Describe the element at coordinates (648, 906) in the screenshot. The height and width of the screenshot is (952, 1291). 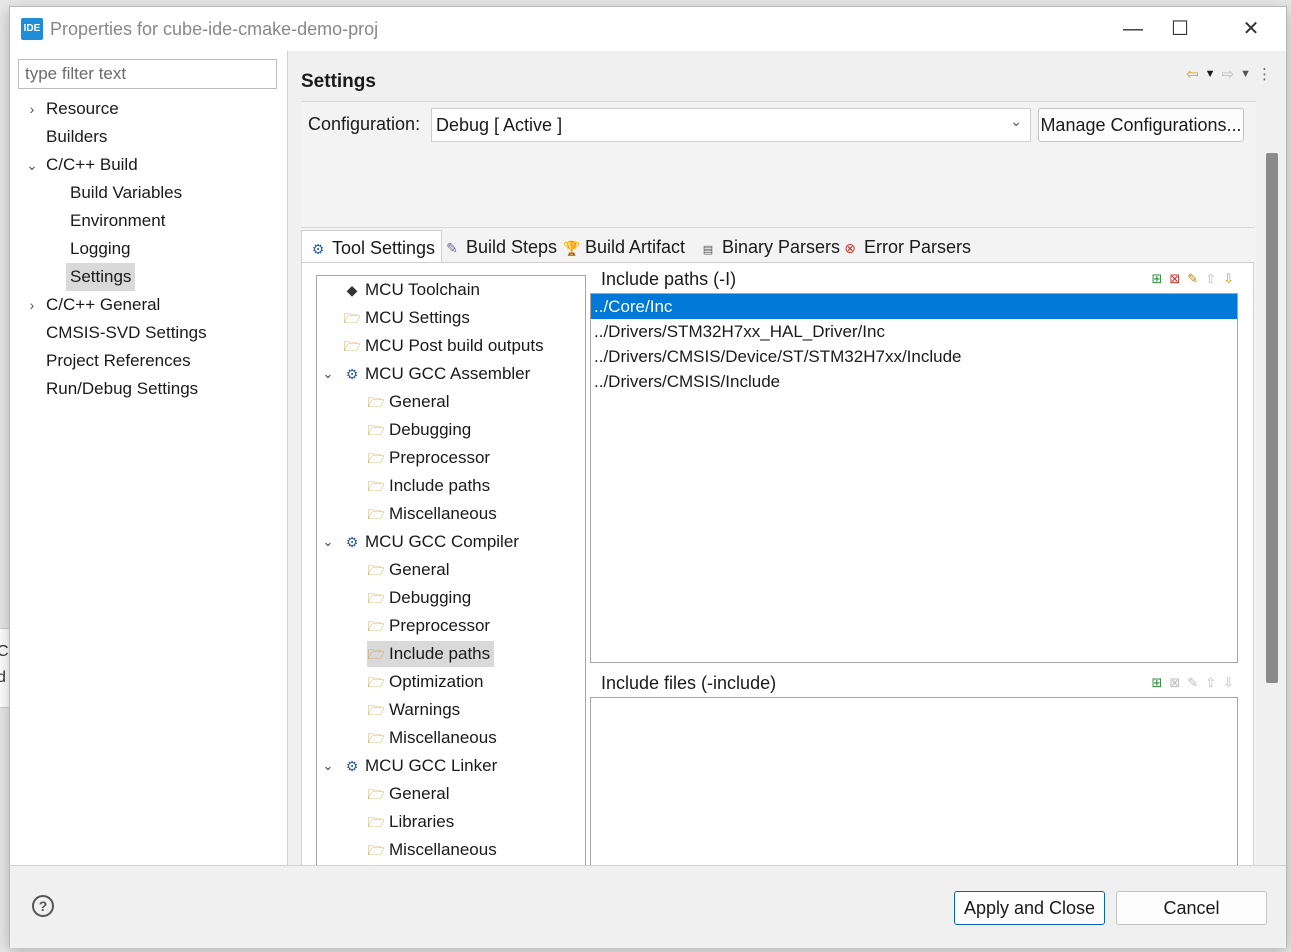
I see `dialog-footer: ? Apply and Close Cancel` at that location.